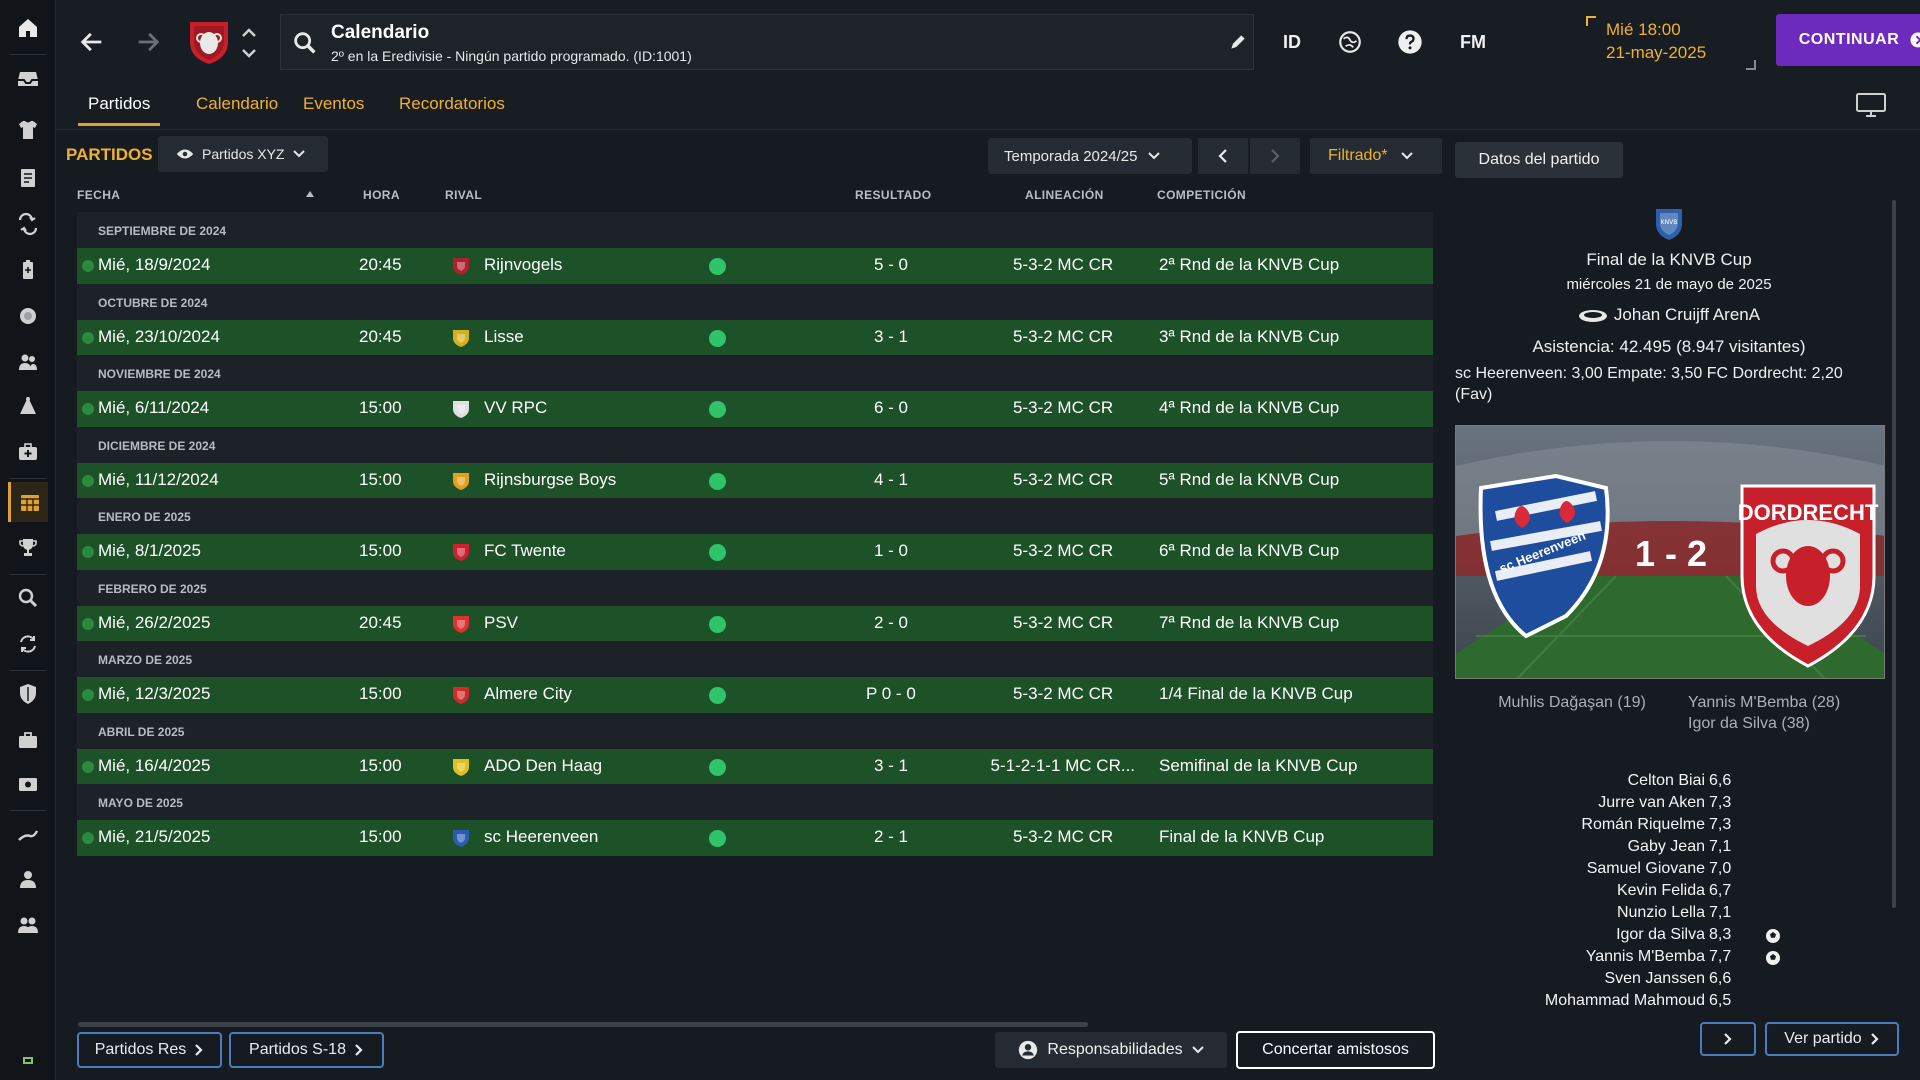 The width and height of the screenshot is (1920, 1080). I want to click on match-competition: 2ª Rnd de la KNVB Cup, so click(1249, 265).